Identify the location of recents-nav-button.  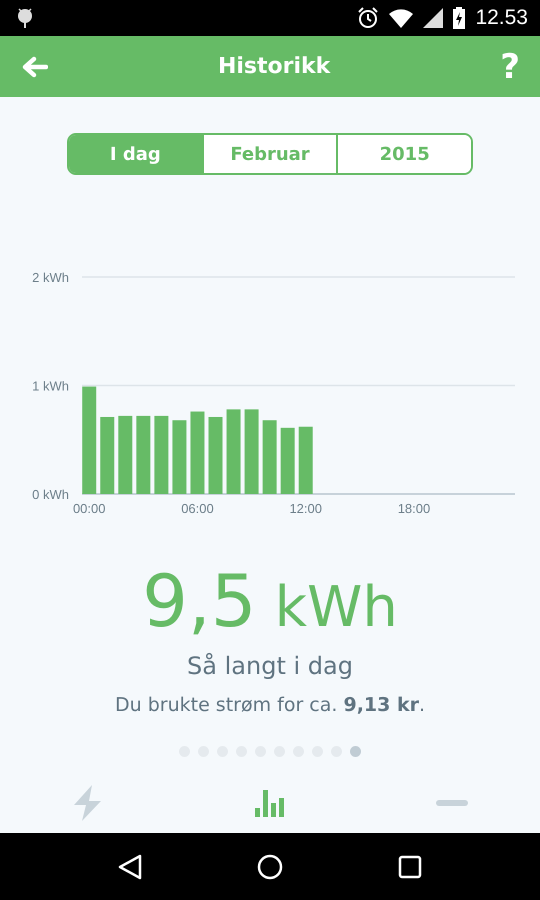
(410, 866).